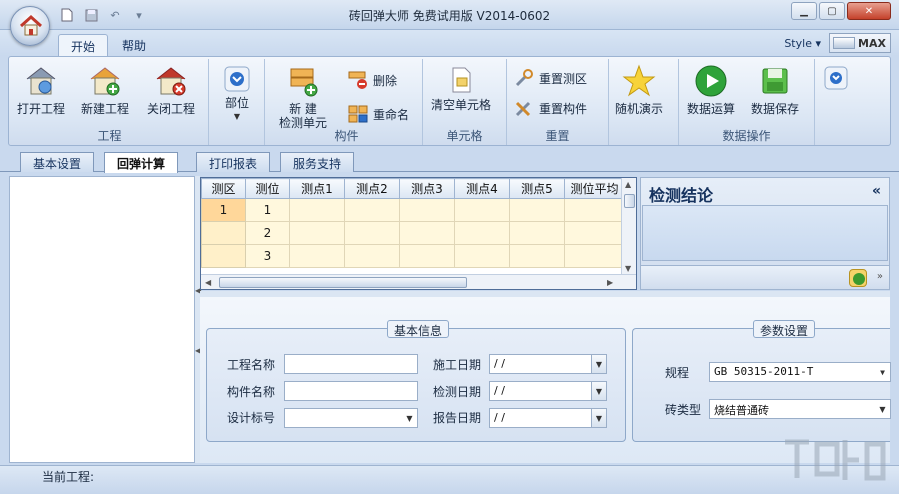 This screenshot has width=899, height=494. I want to click on reset-component-button: 重置构件, so click(550, 108).